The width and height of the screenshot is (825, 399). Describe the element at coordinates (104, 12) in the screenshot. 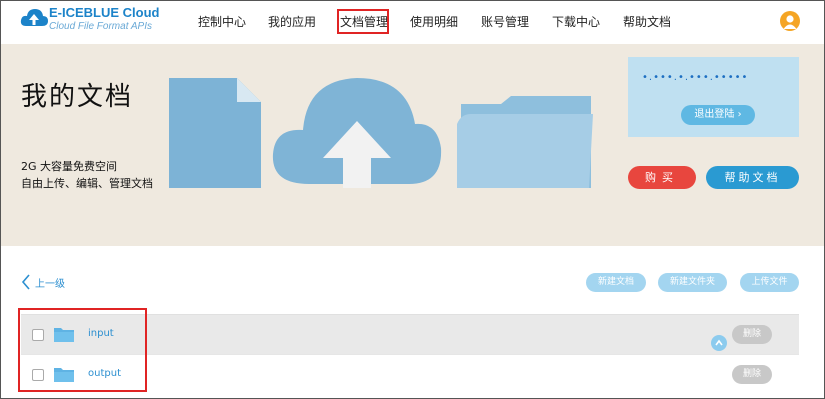

I see `brand-name: E-ICEBLUE Cloud` at that location.